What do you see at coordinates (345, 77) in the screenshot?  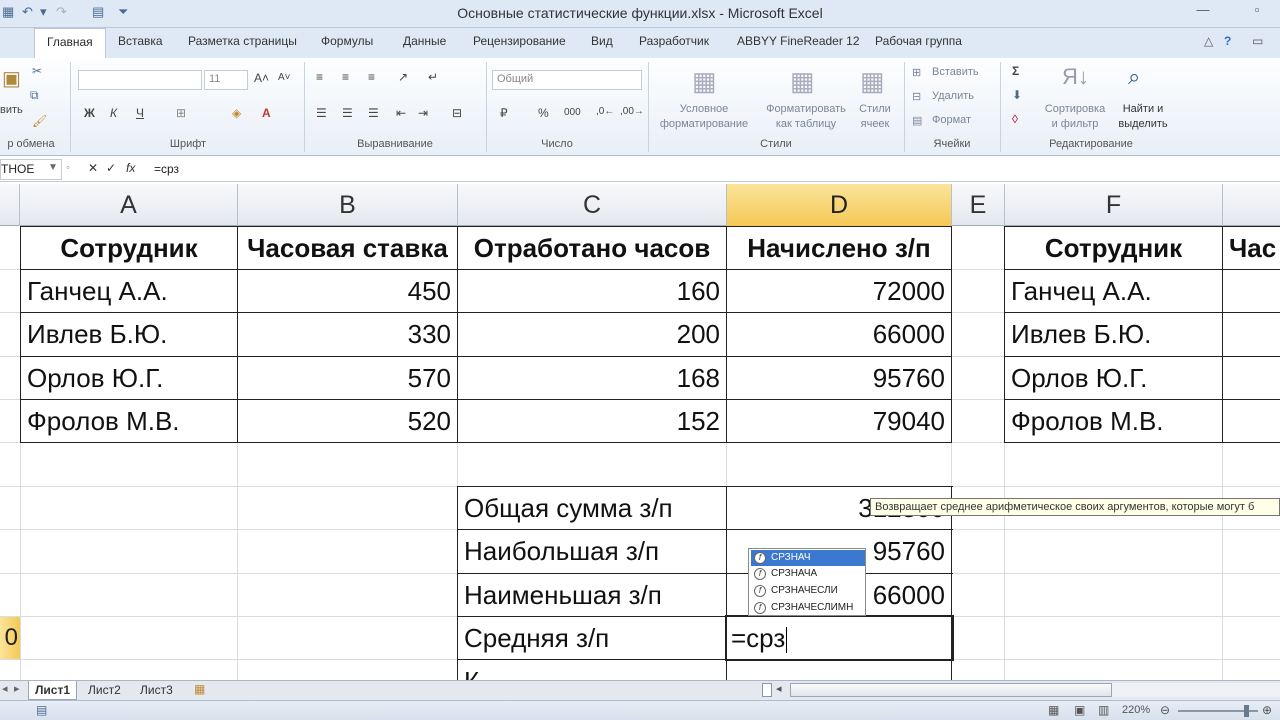 I see `align-middle-icon: ≡` at bounding box center [345, 77].